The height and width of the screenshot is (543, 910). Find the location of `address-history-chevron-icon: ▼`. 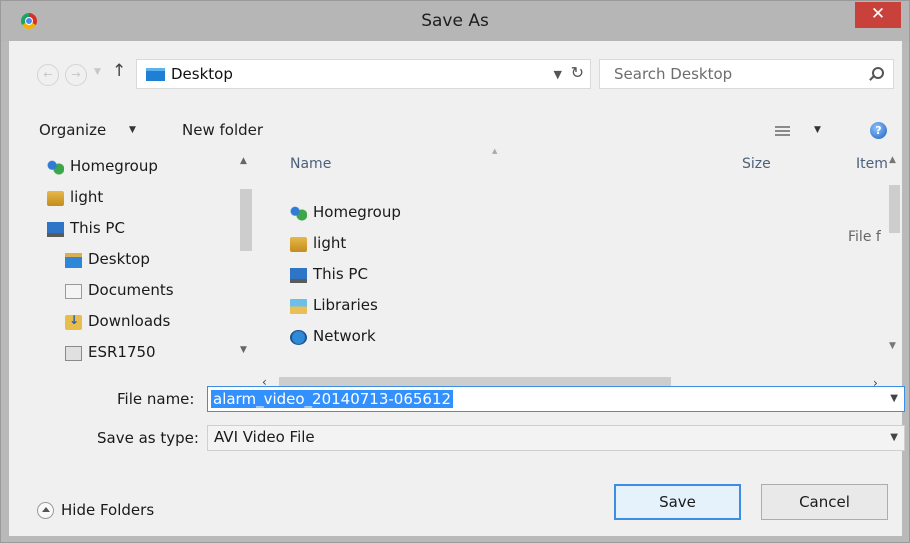

address-history-chevron-icon: ▼ is located at coordinates (558, 74).